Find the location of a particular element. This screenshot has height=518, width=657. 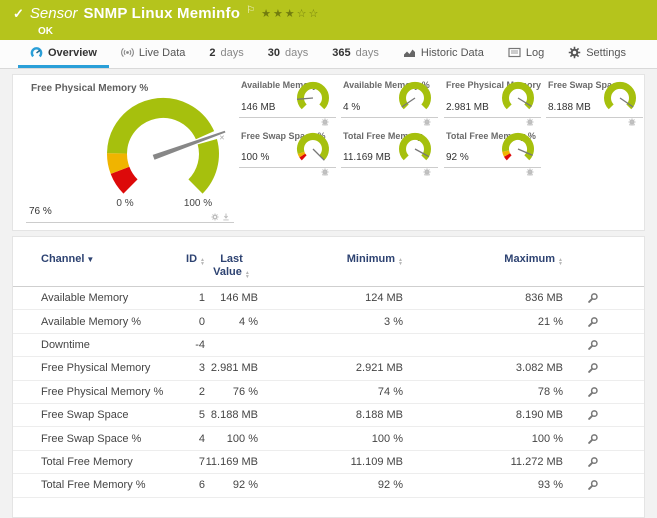

column-header-last-value: Last Value ▲ ▼ is located at coordinates (231, 266).